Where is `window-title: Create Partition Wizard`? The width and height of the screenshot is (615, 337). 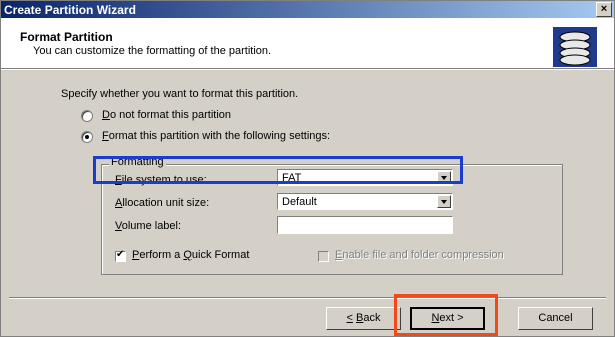 window-title: Create Partition Wizard is located at coordinates (70, 10).